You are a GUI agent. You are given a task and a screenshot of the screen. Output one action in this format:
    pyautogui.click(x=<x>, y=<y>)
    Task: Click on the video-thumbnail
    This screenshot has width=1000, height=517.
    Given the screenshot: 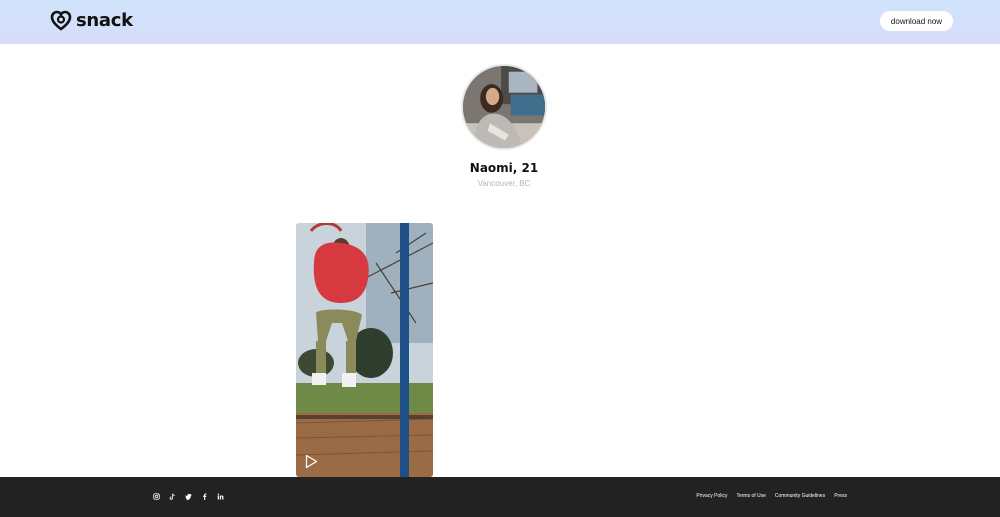 What is the action you would take?
    pyautogui.click(x=364, y=350)
    